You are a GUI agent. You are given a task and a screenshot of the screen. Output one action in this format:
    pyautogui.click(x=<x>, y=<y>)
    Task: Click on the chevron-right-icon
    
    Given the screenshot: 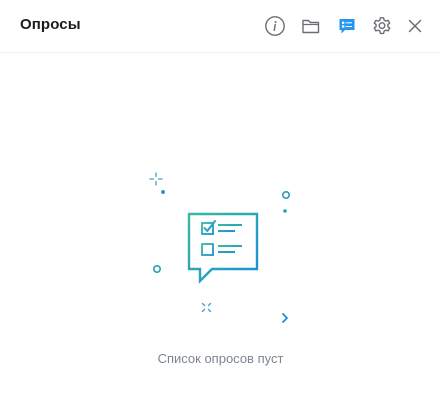 What is the action you would take?
    pyautogui.click(x=285, y=318)
    